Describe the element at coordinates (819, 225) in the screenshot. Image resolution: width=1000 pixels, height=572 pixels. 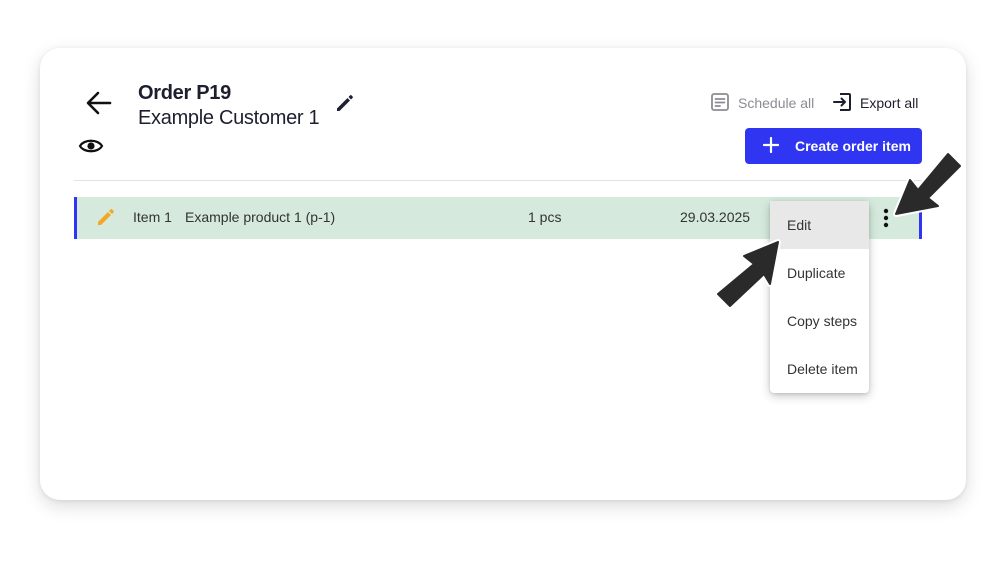
I see `menu-item-edit: Edit` at that location.